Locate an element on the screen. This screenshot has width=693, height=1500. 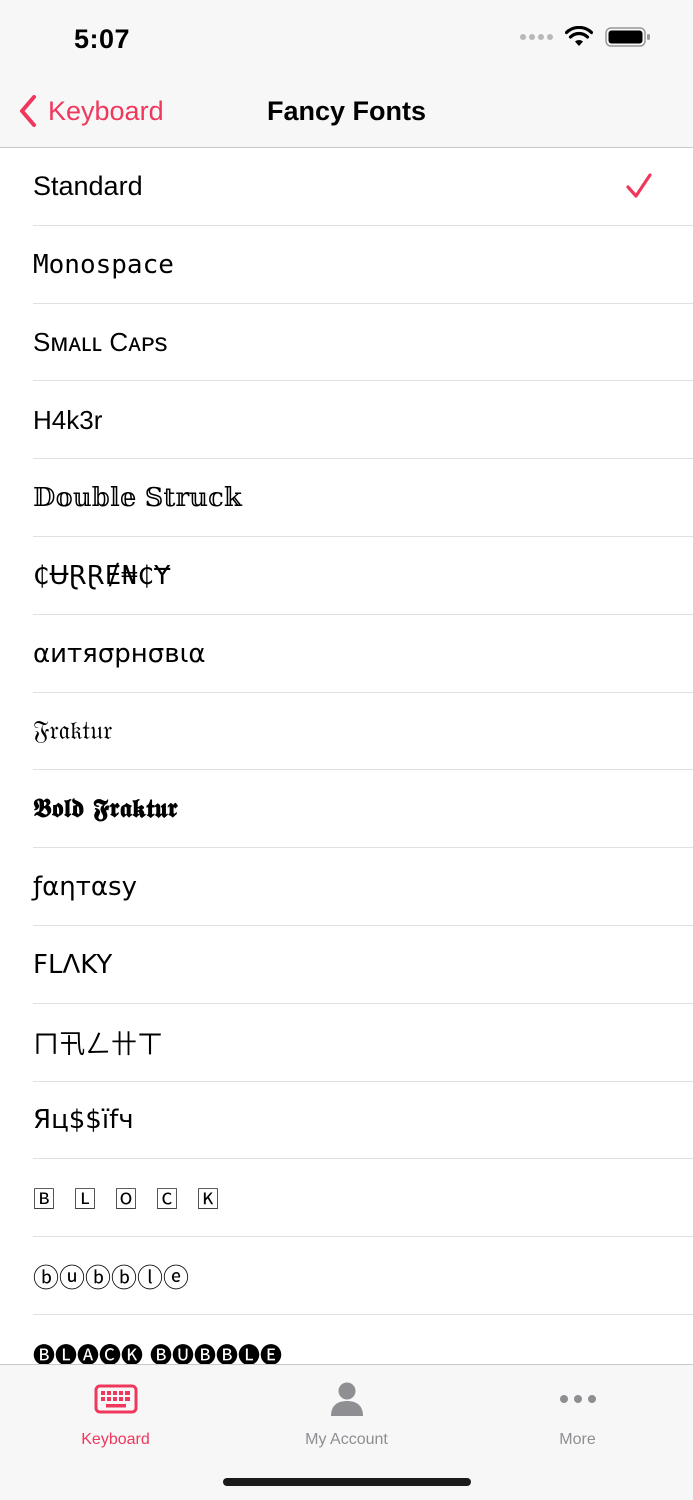
font-option-flaky: FLΛKY is located at coordinates (346, 965).